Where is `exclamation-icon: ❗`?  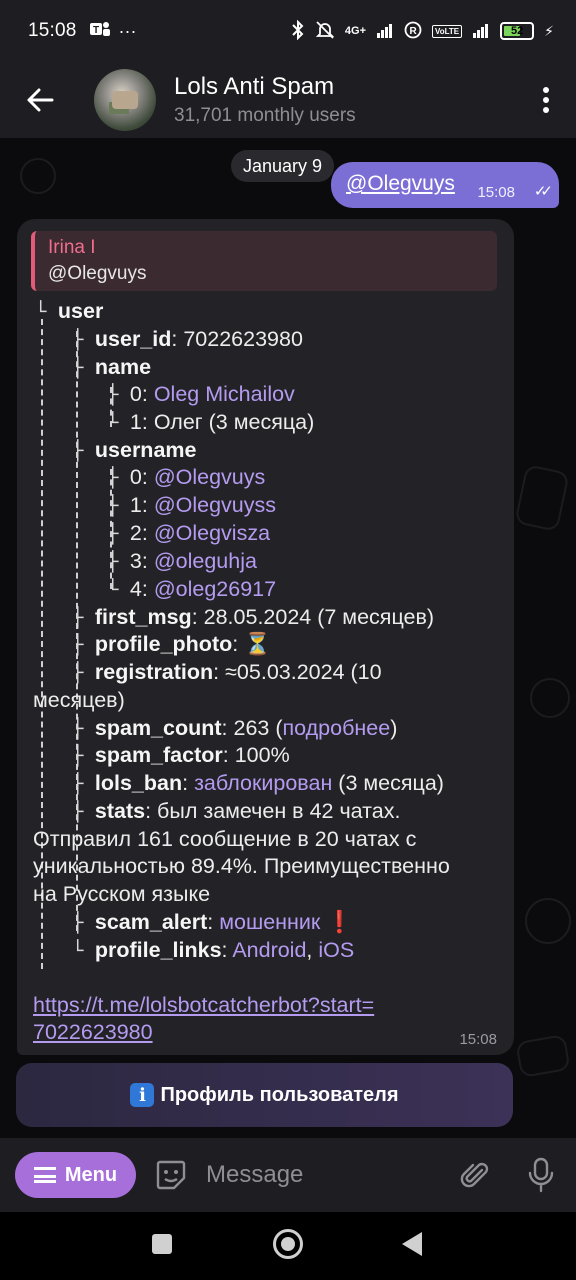 exclamation-icon: ❗ is located at coordinates (340, 922).